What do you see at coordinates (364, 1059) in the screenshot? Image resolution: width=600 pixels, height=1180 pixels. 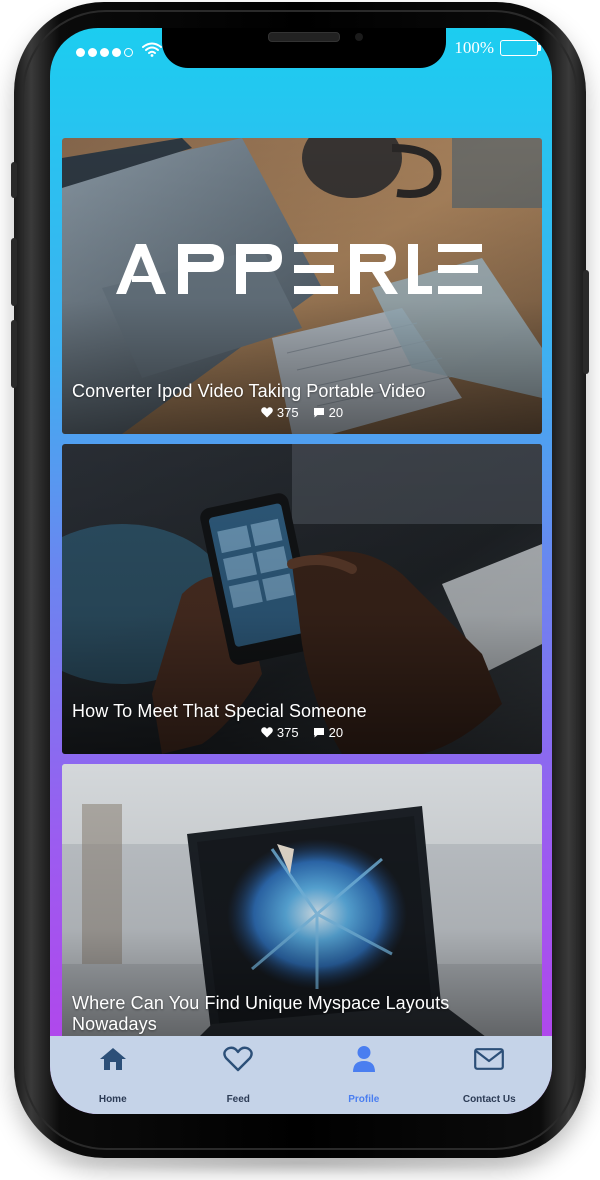 I see `user-icon` at bounding box center [364, 1059].